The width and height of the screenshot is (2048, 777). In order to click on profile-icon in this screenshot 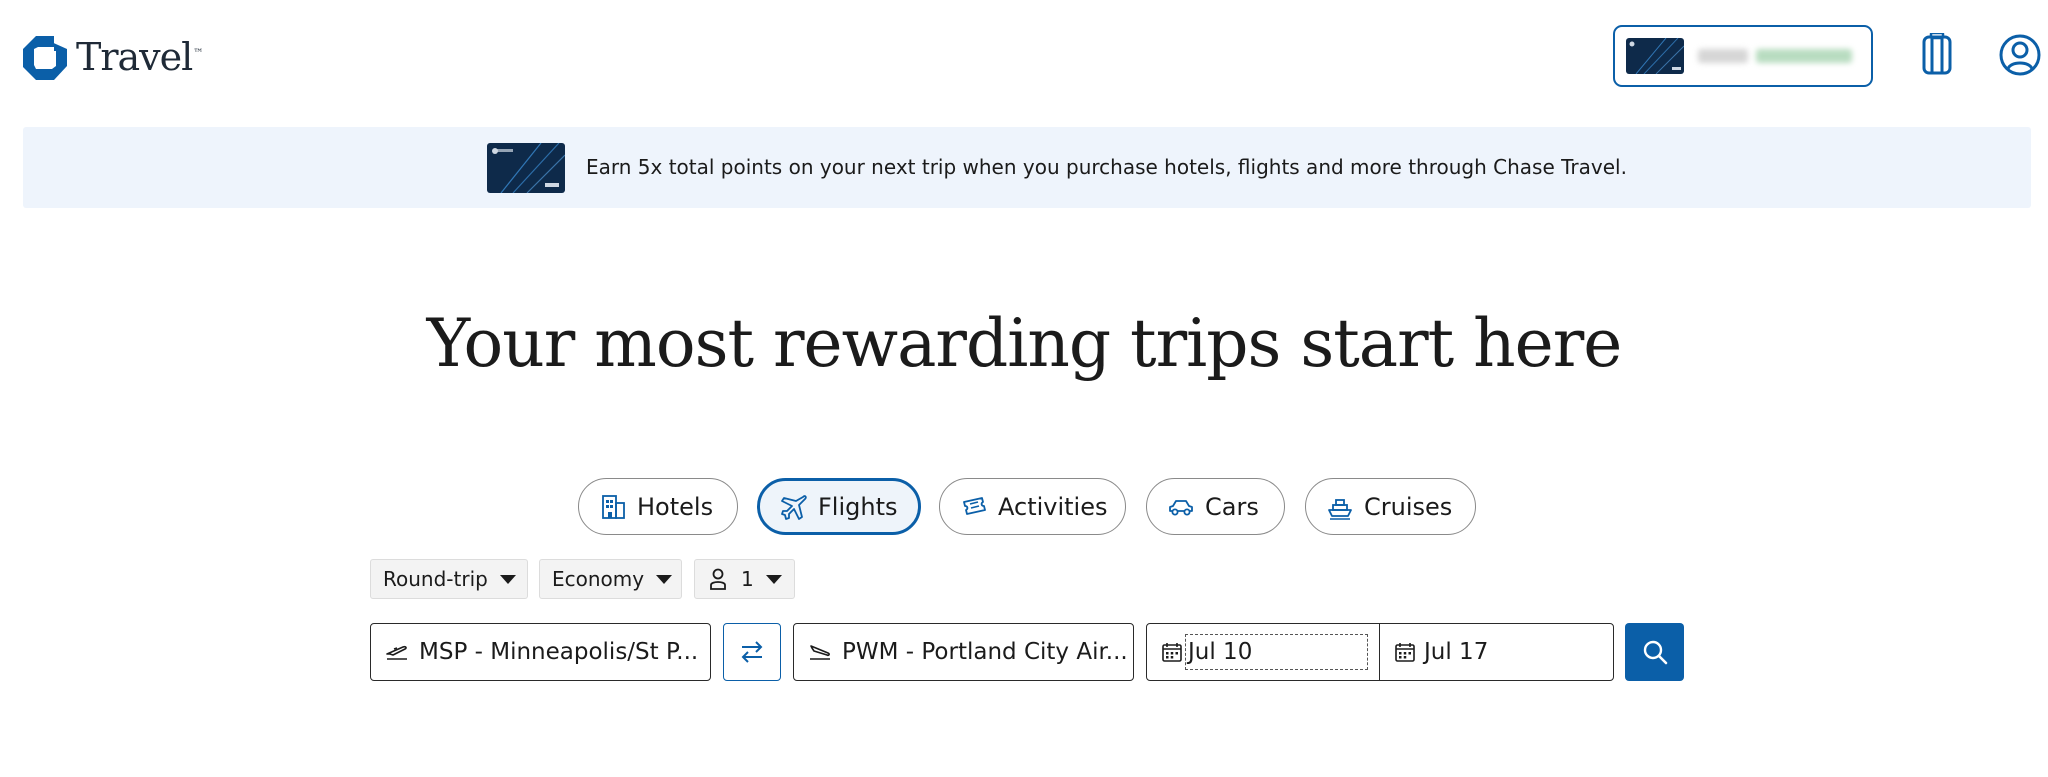, I will do `click(2020, 55)`.